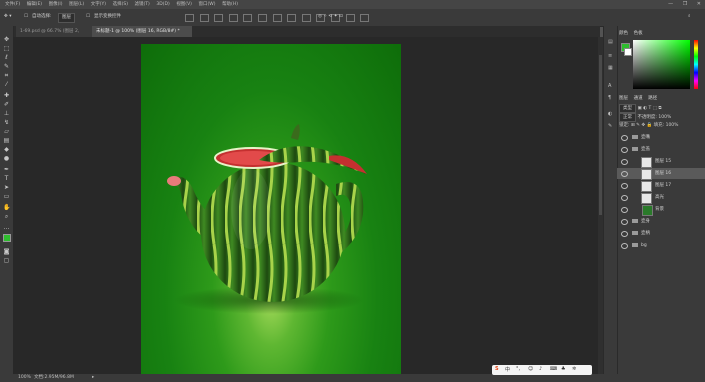  What do you see at coordinates (6, 158) in the screenshot?
I see `dodge-tool-icon: ●` at bounding box center [6, 158].